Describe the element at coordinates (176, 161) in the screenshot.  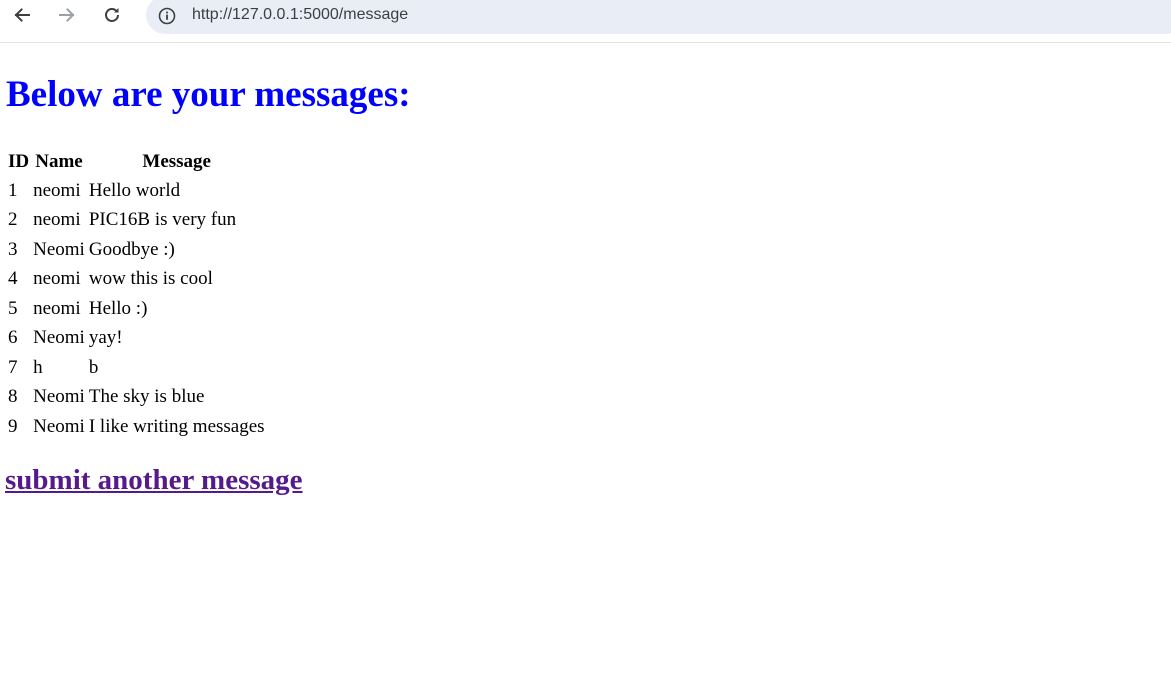
I see `header-message: Message` at that location.